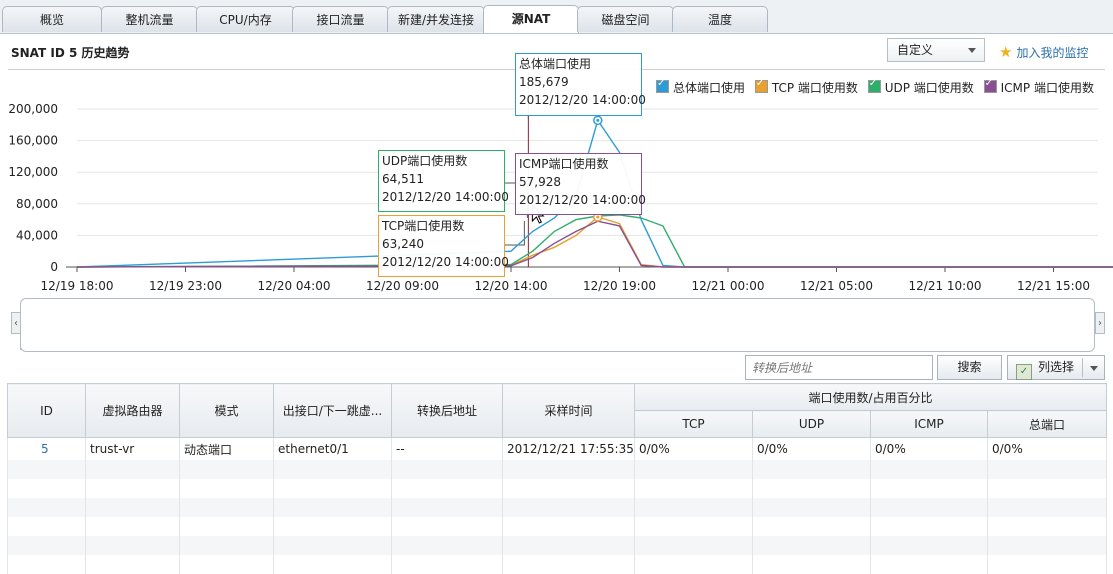  Describe the element at coordinates (564, 164) in the screenshot. I see `tooltip-series: ICMP端口使用数` at that location.